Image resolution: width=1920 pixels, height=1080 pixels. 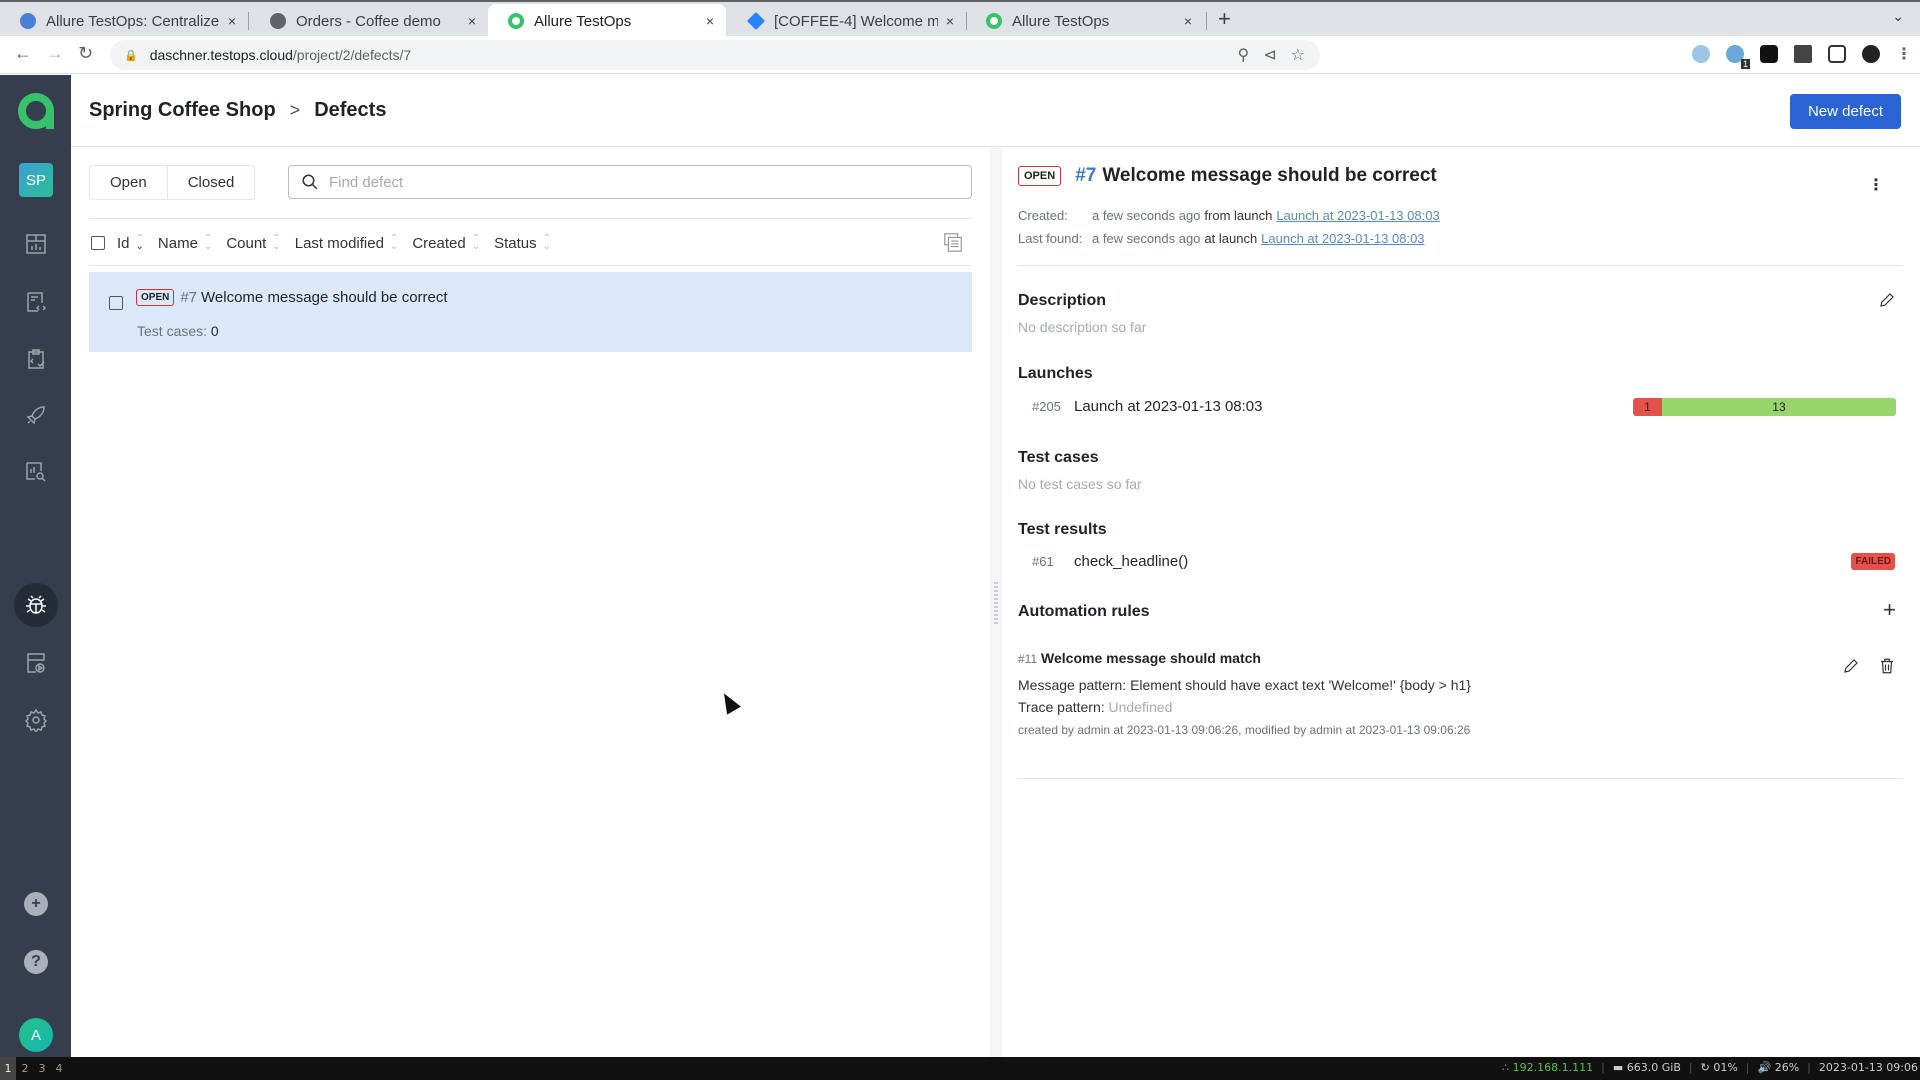 What do you see at coordinates (1110, 561) in the screenshot?
I see `test-result-item: #61 check_headline()` at bounding box center [1110, 561].